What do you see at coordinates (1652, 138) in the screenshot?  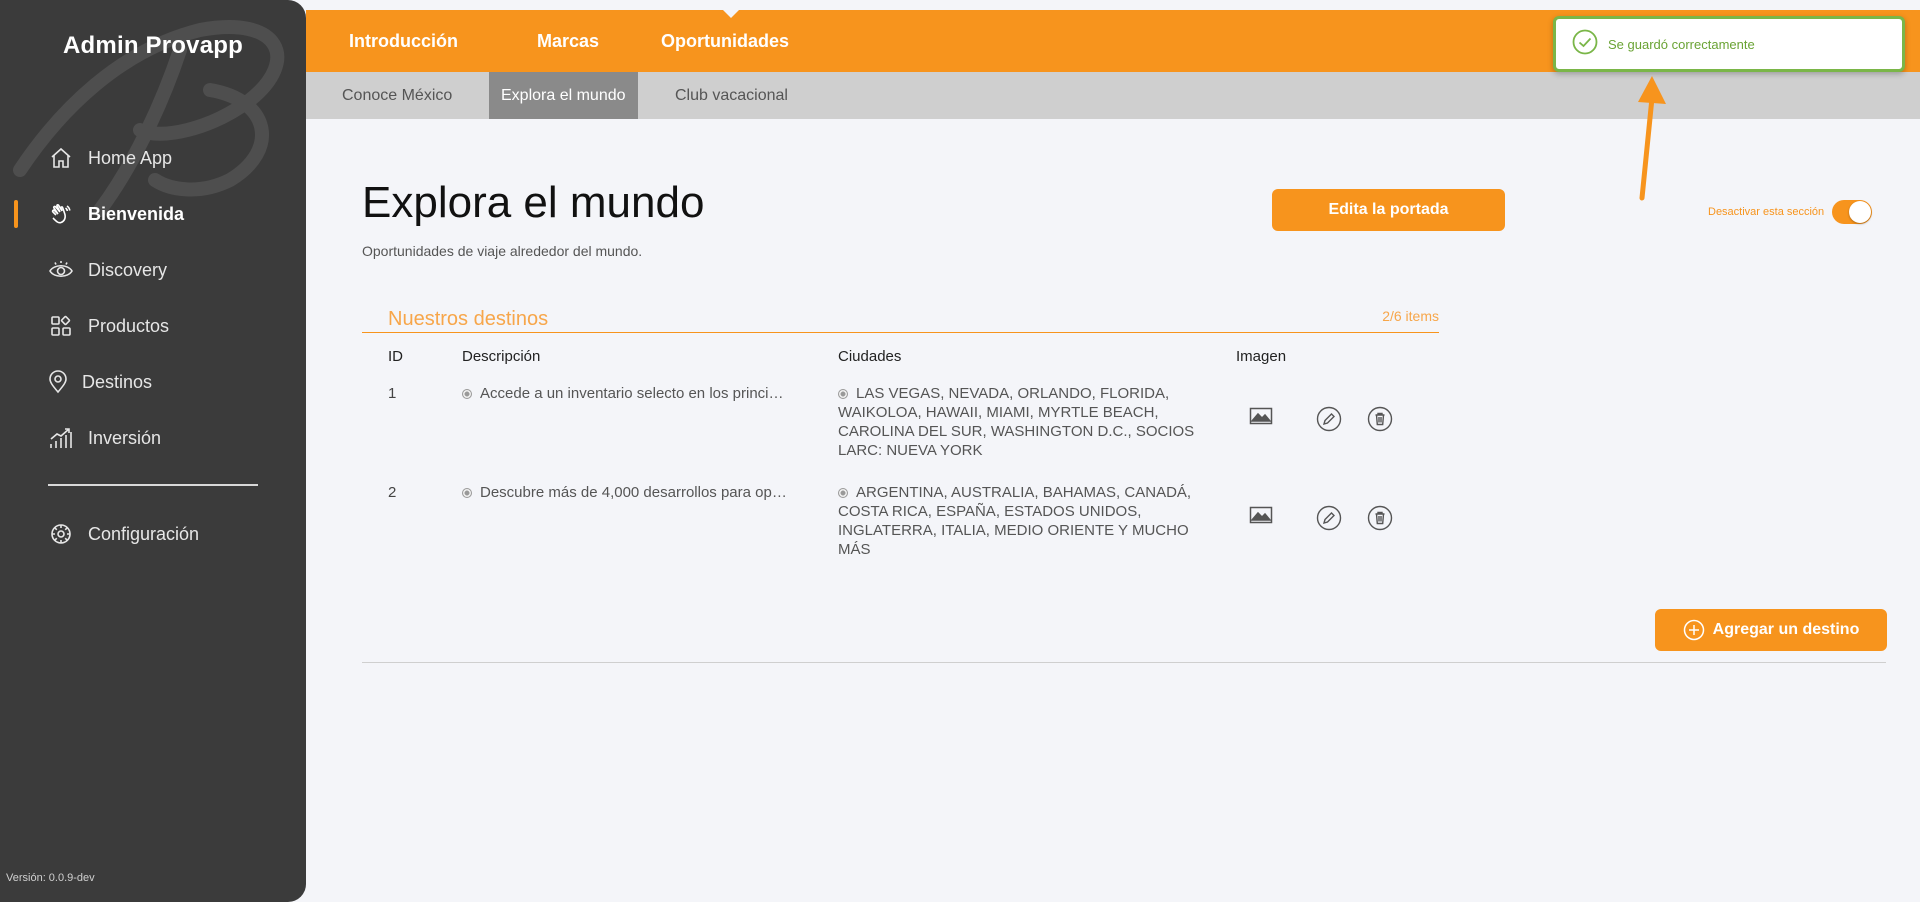 I see `annotation-arrow` at bounding box center [1652, 138].